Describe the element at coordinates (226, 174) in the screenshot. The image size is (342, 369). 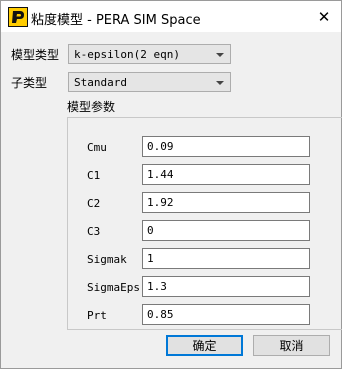
I see `param-input-c1: 1.44` at that location.